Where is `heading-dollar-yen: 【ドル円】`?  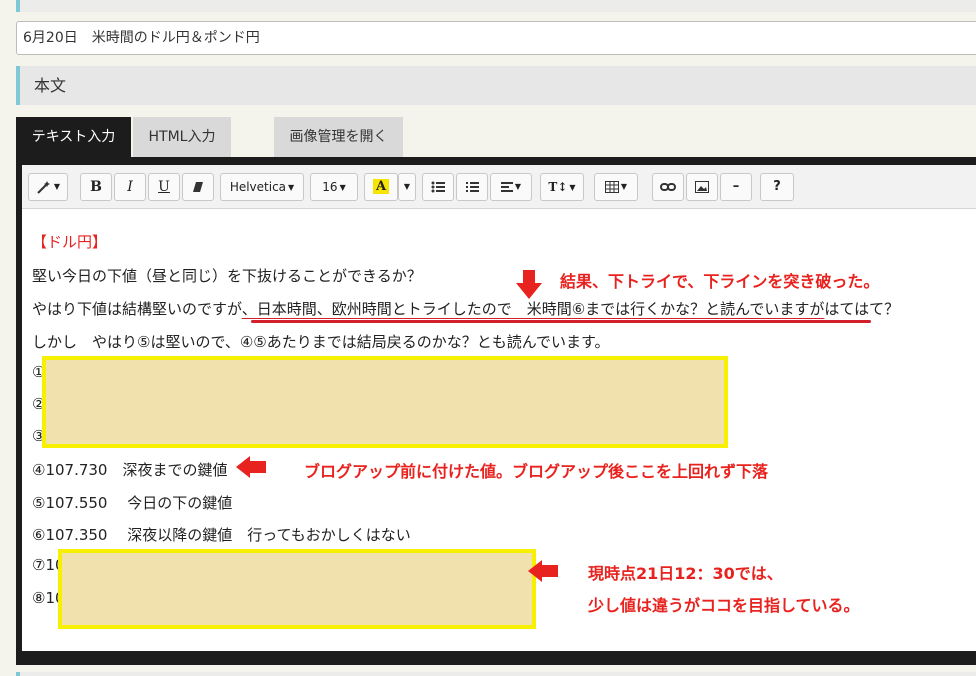
heading-dollar-yen: 【ドル円】 is located at coordinates (70, 242).